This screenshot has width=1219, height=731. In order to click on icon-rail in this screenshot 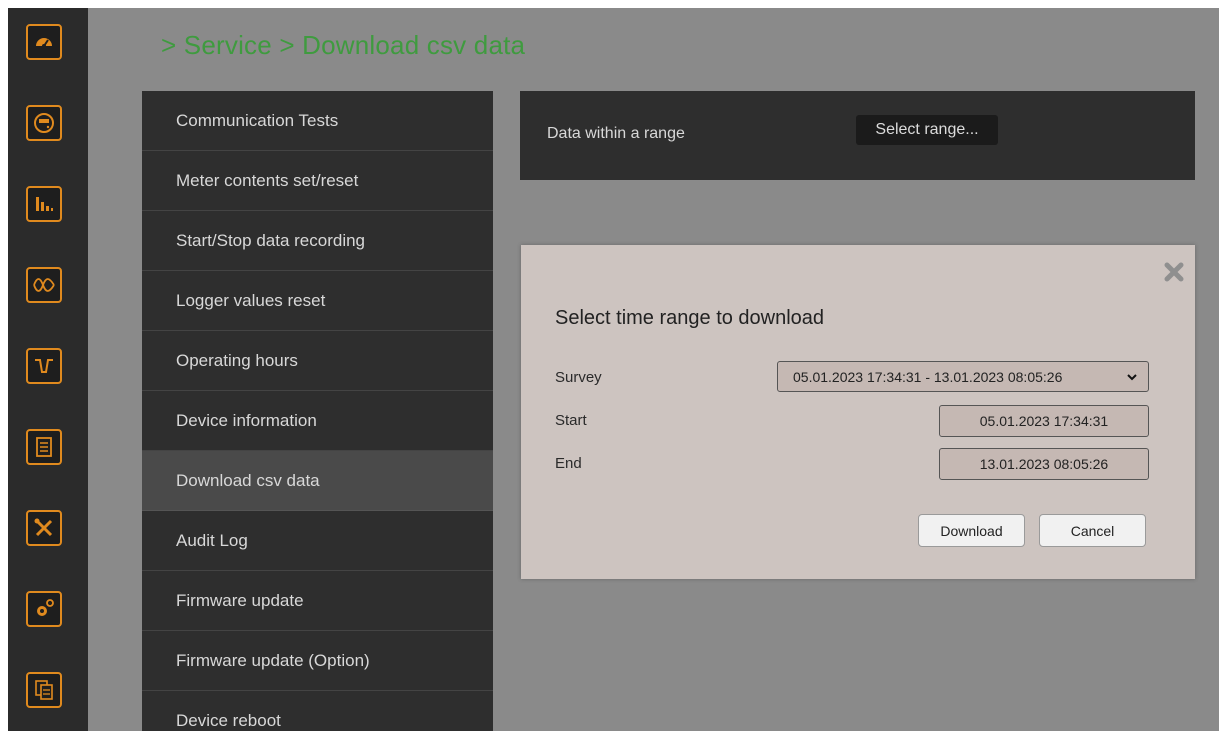, I will do `click(48, 369)`.